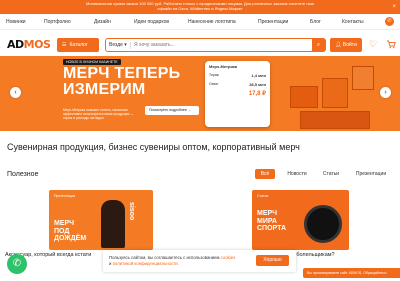 The image size is (400, 281). Describe the element at coordinates (151, 22) in the screenshot. I see `menu-item-gift-ideas: Идеи подарков` at that location.